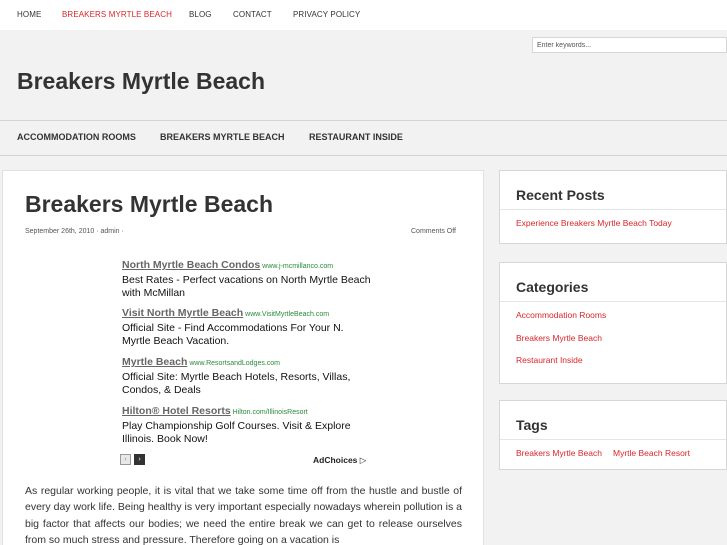  Describe the element at coordinates (326, 14) in the screenshot. I see `nav-privacy-policy: PRIVACY POLICY` at that location.